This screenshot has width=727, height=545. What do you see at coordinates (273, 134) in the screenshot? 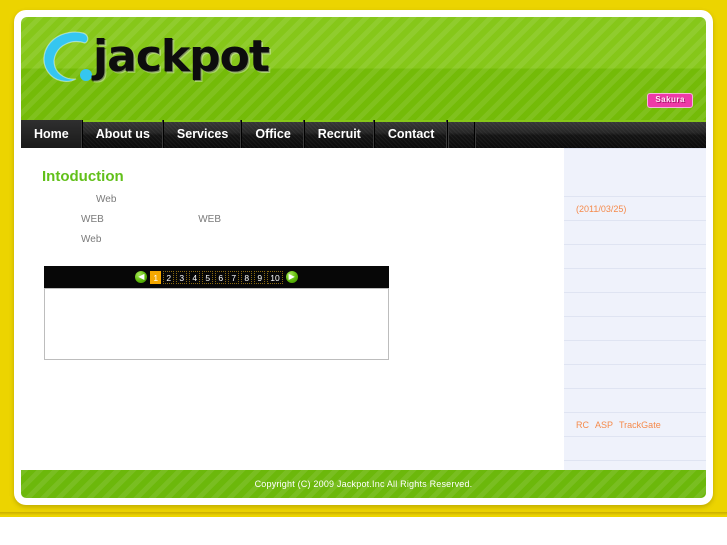
I see `nav-item-office: Office` at bounding box center [273, 134].